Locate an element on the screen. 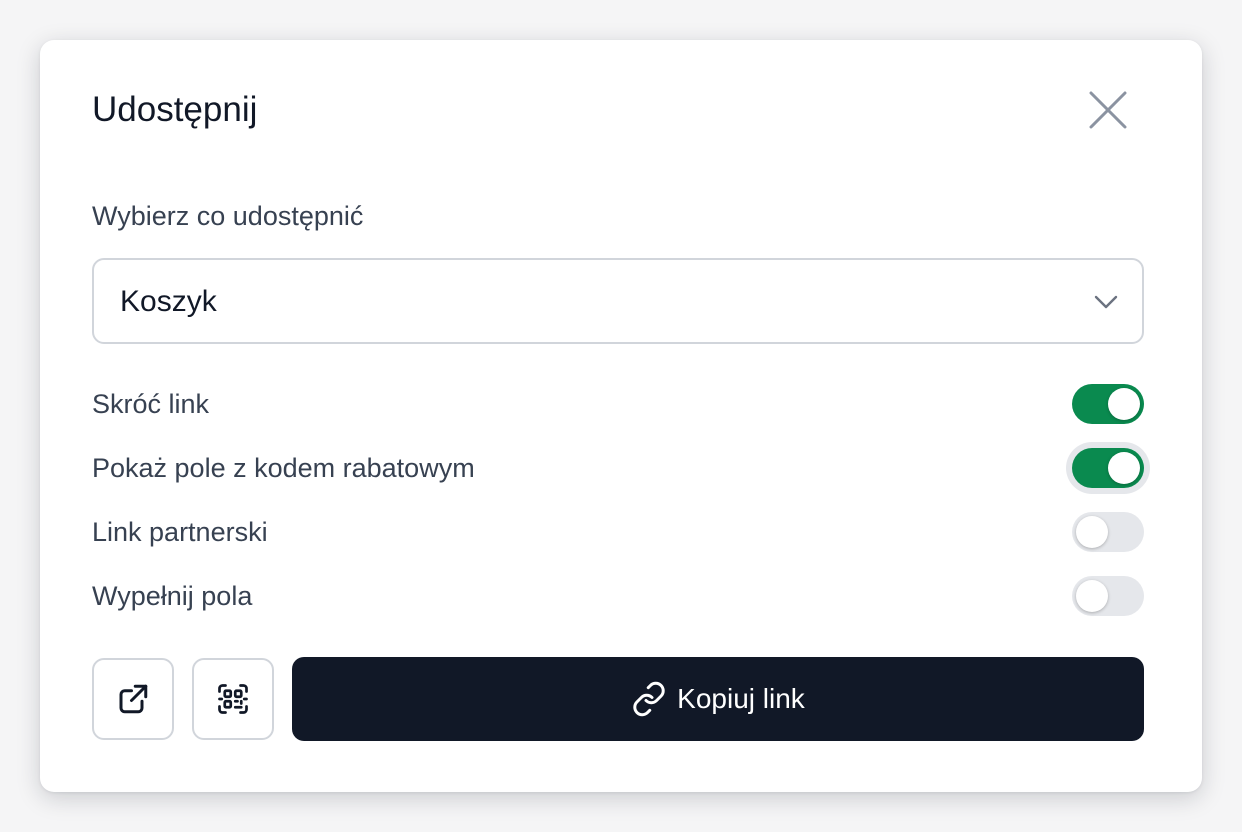 The image size is (1242, 832). toggle-partner-link is located at coordinates (1108, 532).